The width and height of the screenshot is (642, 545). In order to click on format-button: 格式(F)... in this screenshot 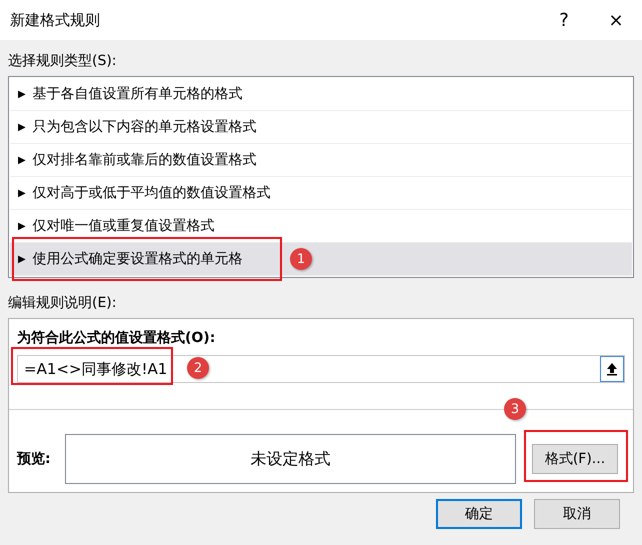, I will do `click(575, 459)`.